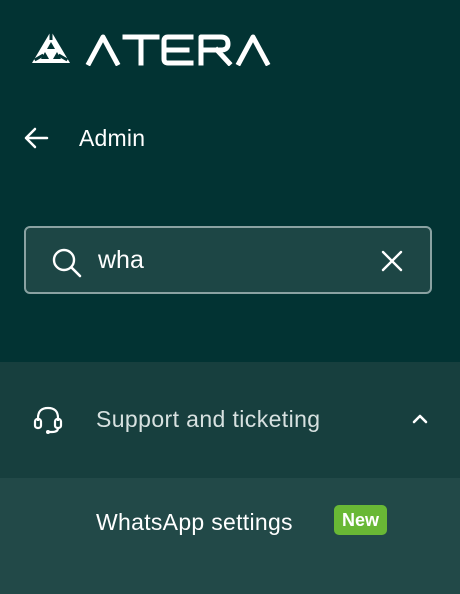  What do you see at coordinates (194, 522) in the screenshot?
I see `menu-item-label: WhatsApp settings` at bounding box center [194, 522].